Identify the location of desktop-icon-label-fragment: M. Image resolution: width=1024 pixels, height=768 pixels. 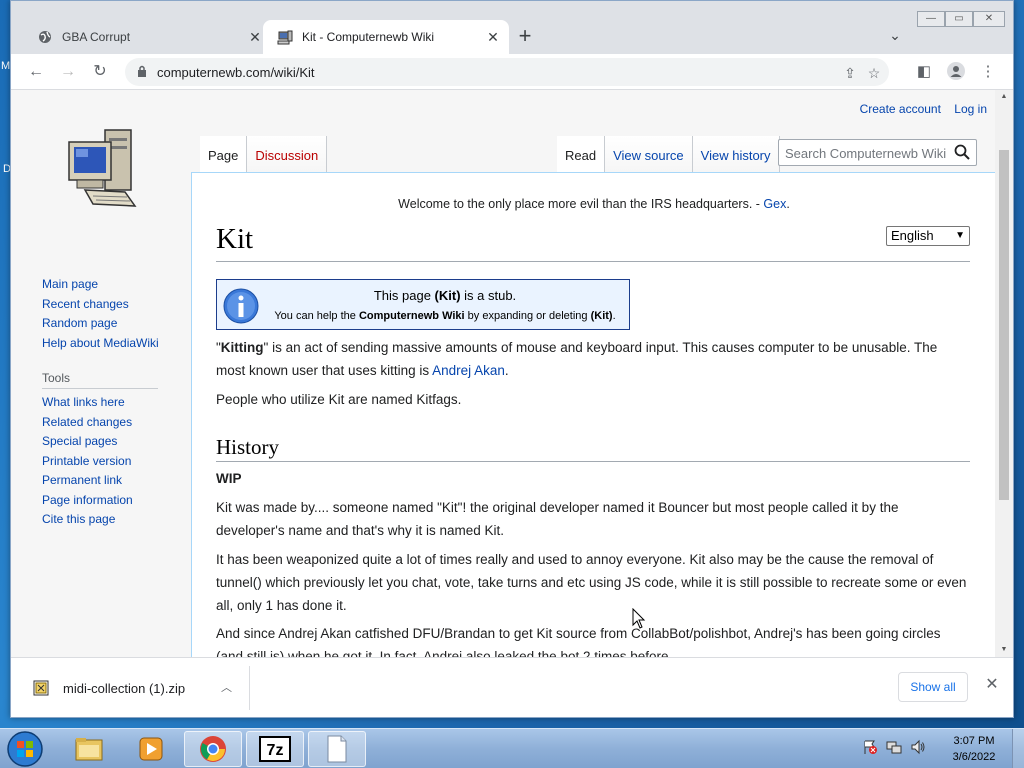
(6, 66).